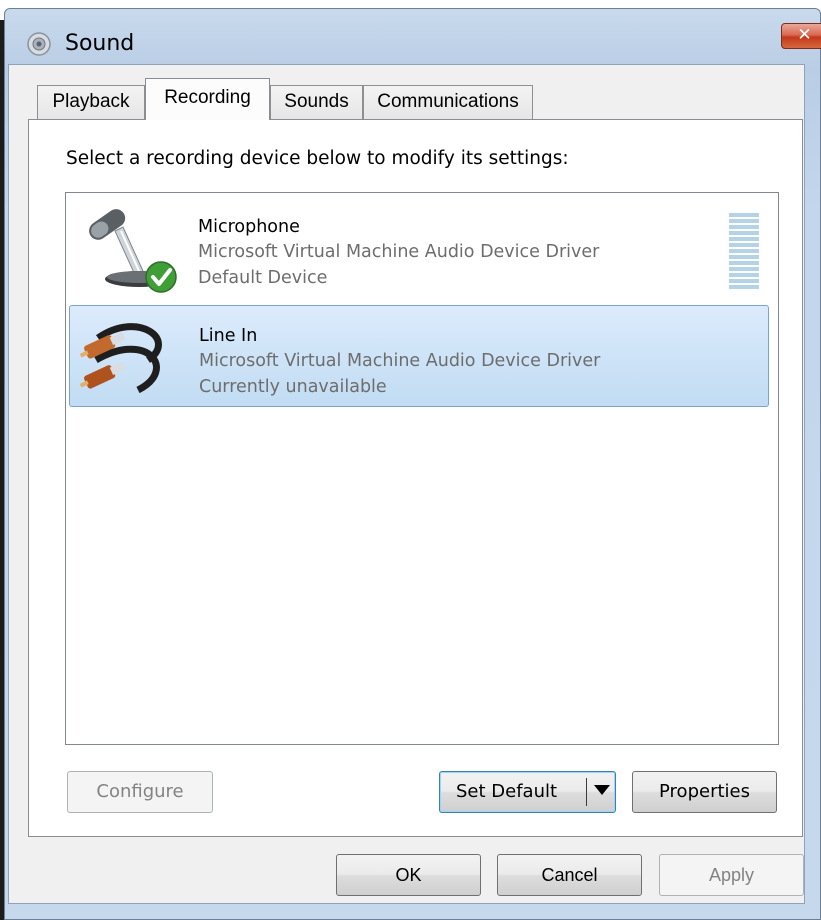 The image size is (821, 920). I want to click on set-default-split-button: Set Default, so click(527, 792).